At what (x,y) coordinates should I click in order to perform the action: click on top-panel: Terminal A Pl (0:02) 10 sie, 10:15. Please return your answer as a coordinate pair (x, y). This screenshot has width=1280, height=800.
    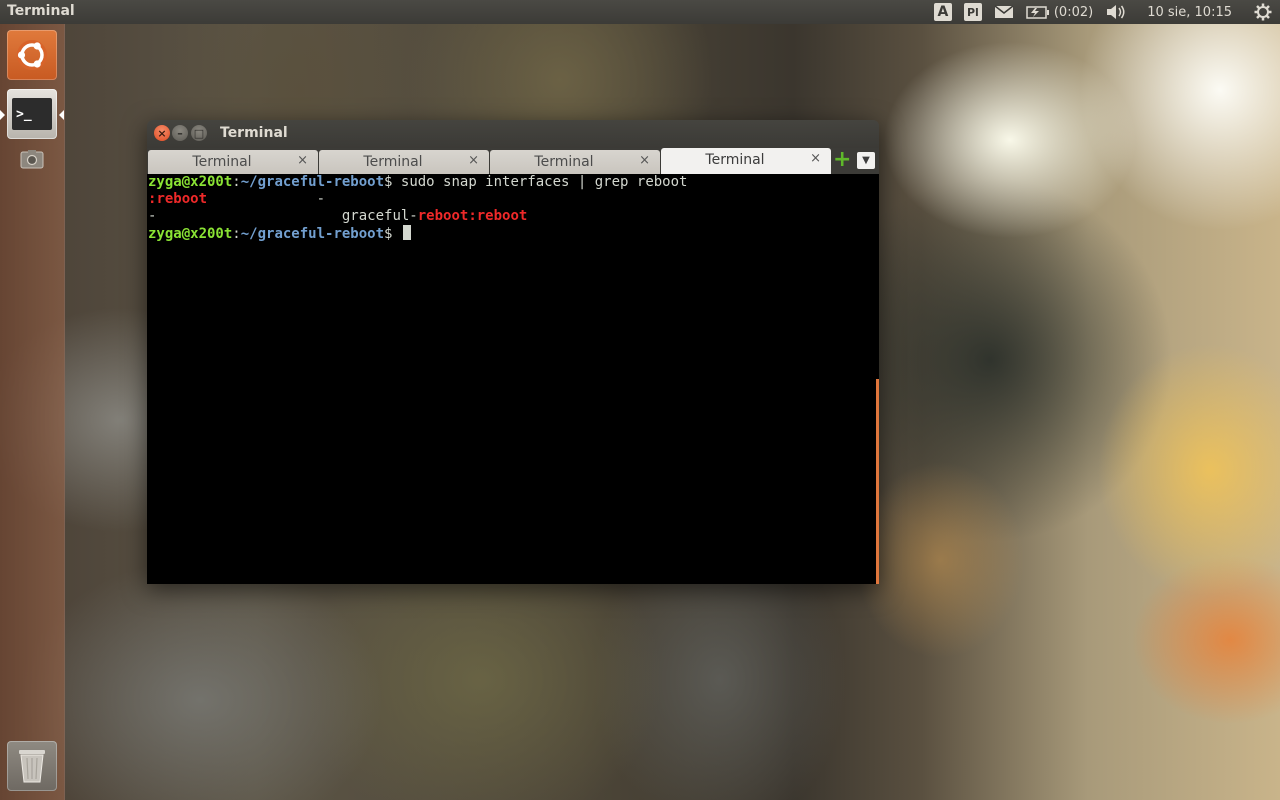
    Looking at the image, I should click on (640, 12).